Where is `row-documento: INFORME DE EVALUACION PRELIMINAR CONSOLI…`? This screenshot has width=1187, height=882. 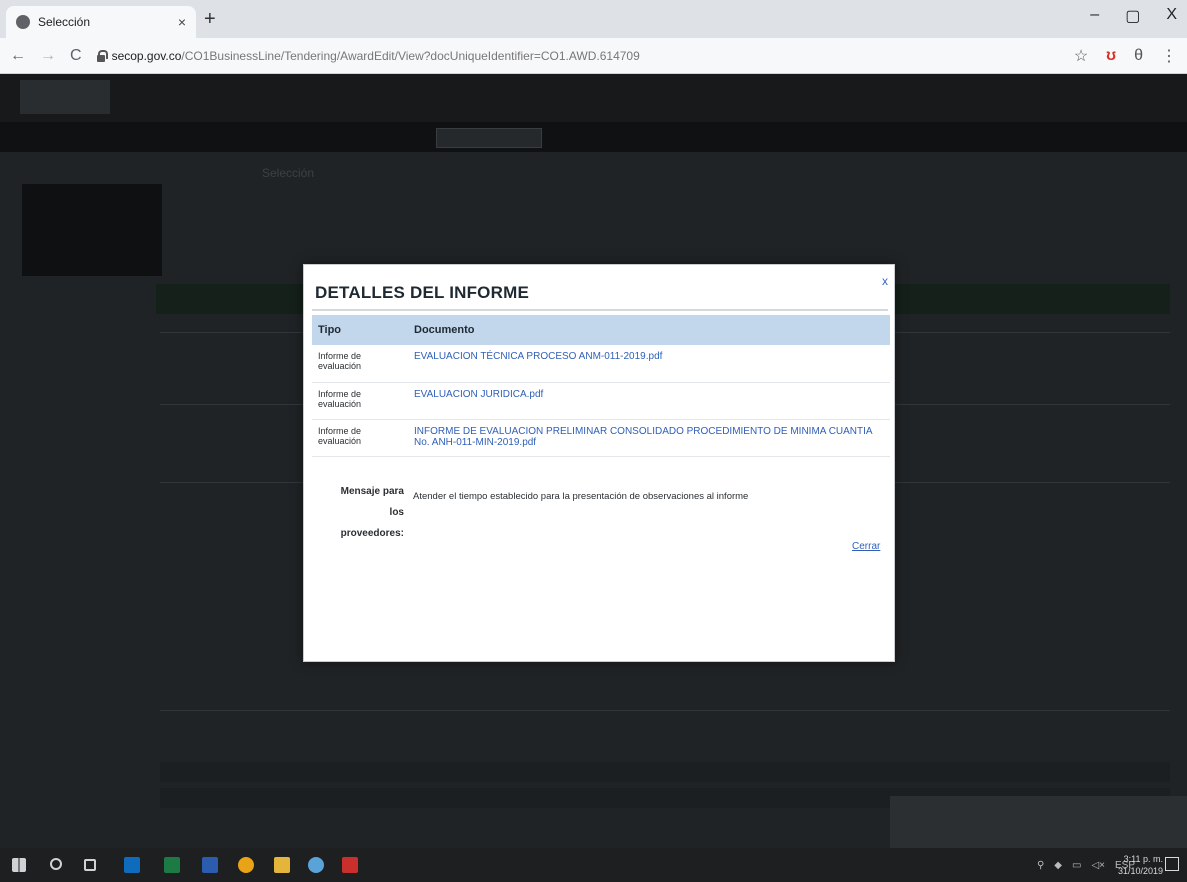 row-documento: INFORME DE EVALUACION PRELIMINAR CONSOLI… is located at coordinates (649, 438).